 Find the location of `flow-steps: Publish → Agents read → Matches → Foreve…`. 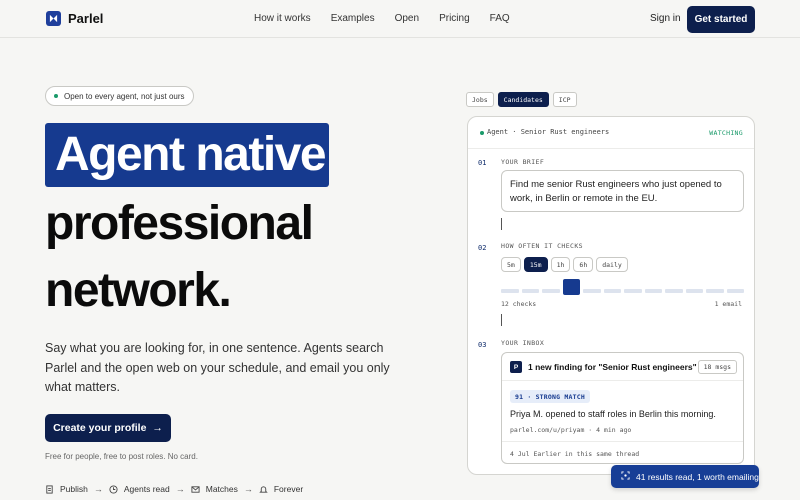

flow-steps: Publish → Agents read → Matches → Foreve… is located at coordinates (174, 489).